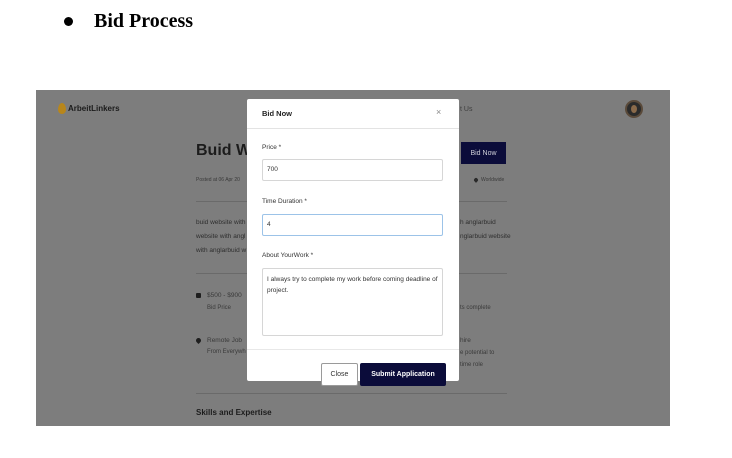  What do you see at coordinates (476, 180) in the screenshot?
I see `location-pin-icon` at bounding box center [476, 180].